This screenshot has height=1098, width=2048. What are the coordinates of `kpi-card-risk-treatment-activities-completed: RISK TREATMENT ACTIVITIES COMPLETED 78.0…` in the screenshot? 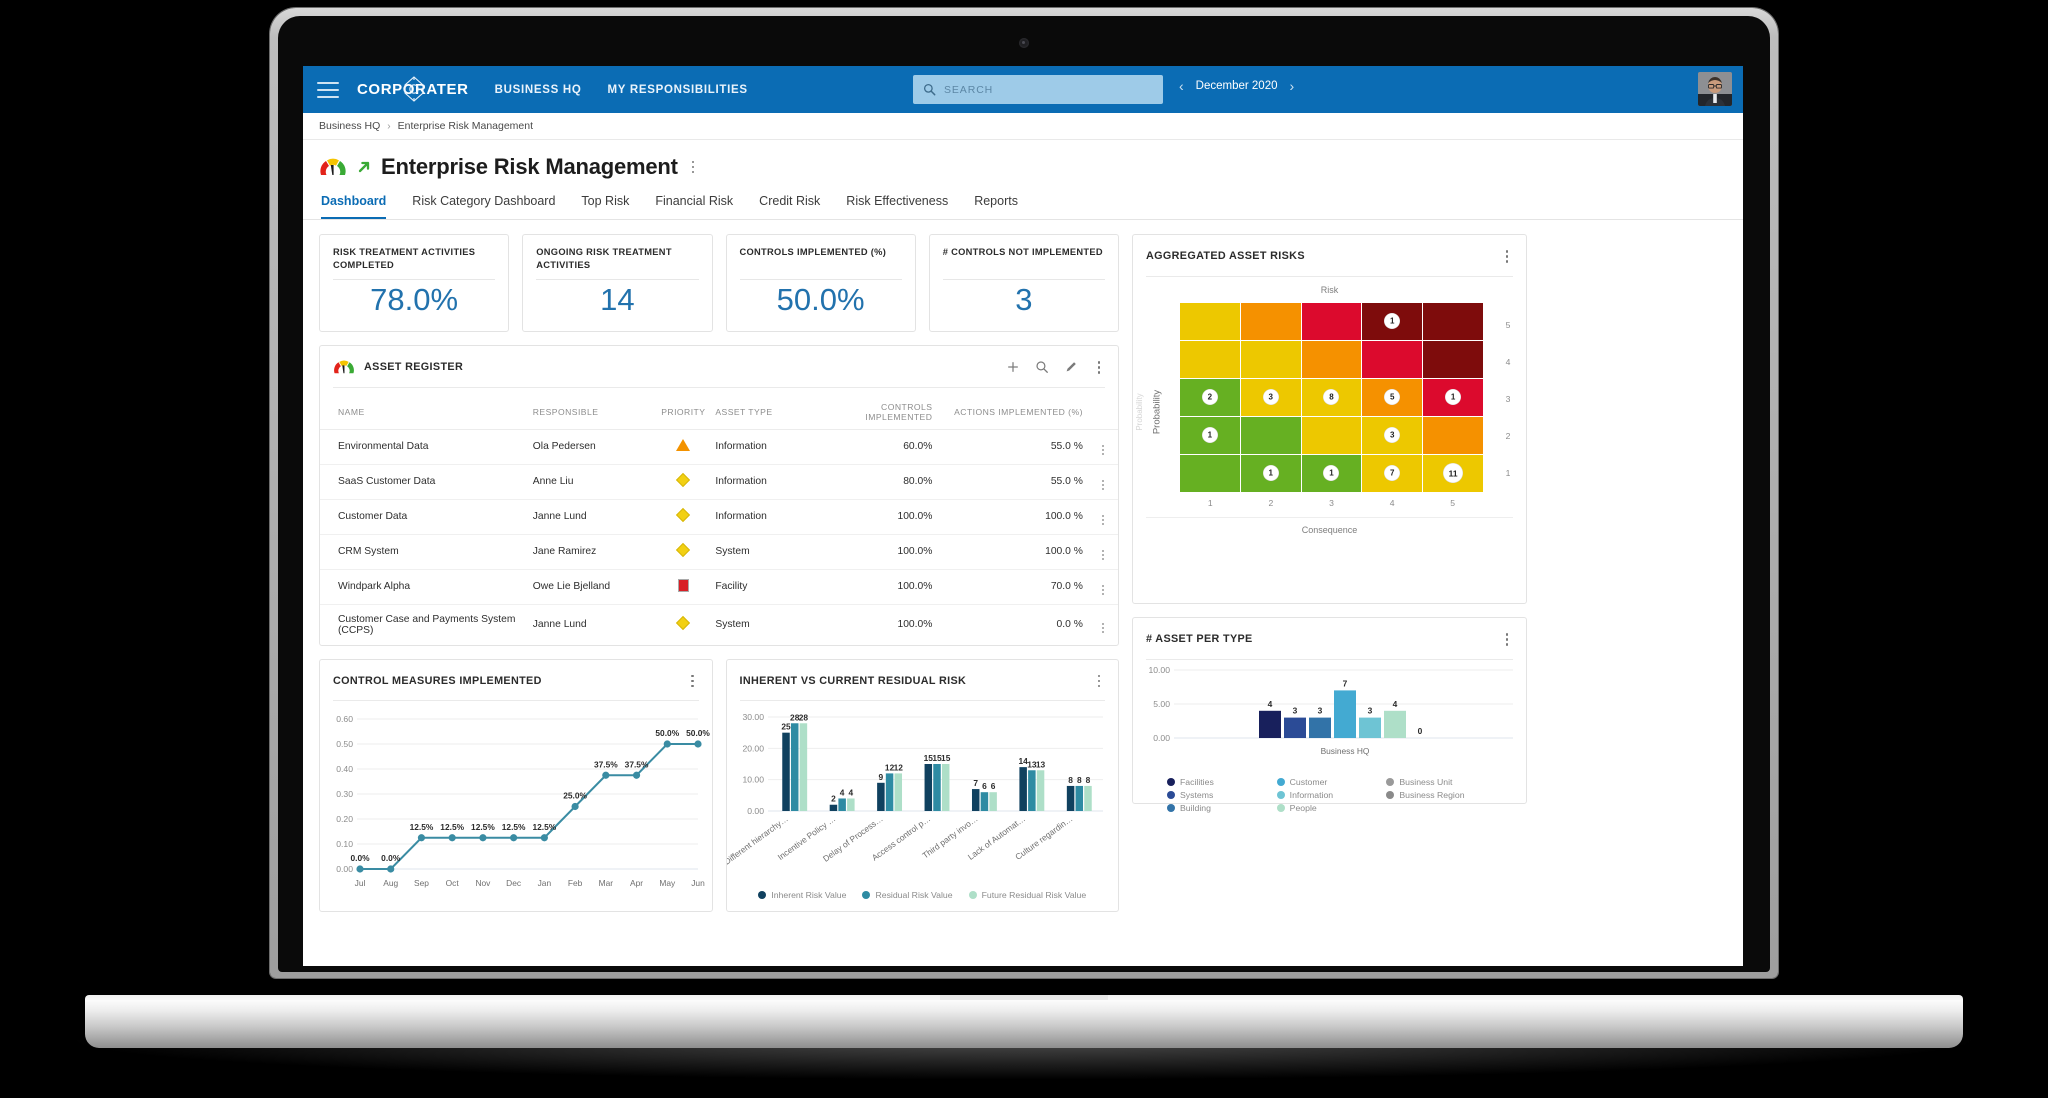 It's located at (414, 283).